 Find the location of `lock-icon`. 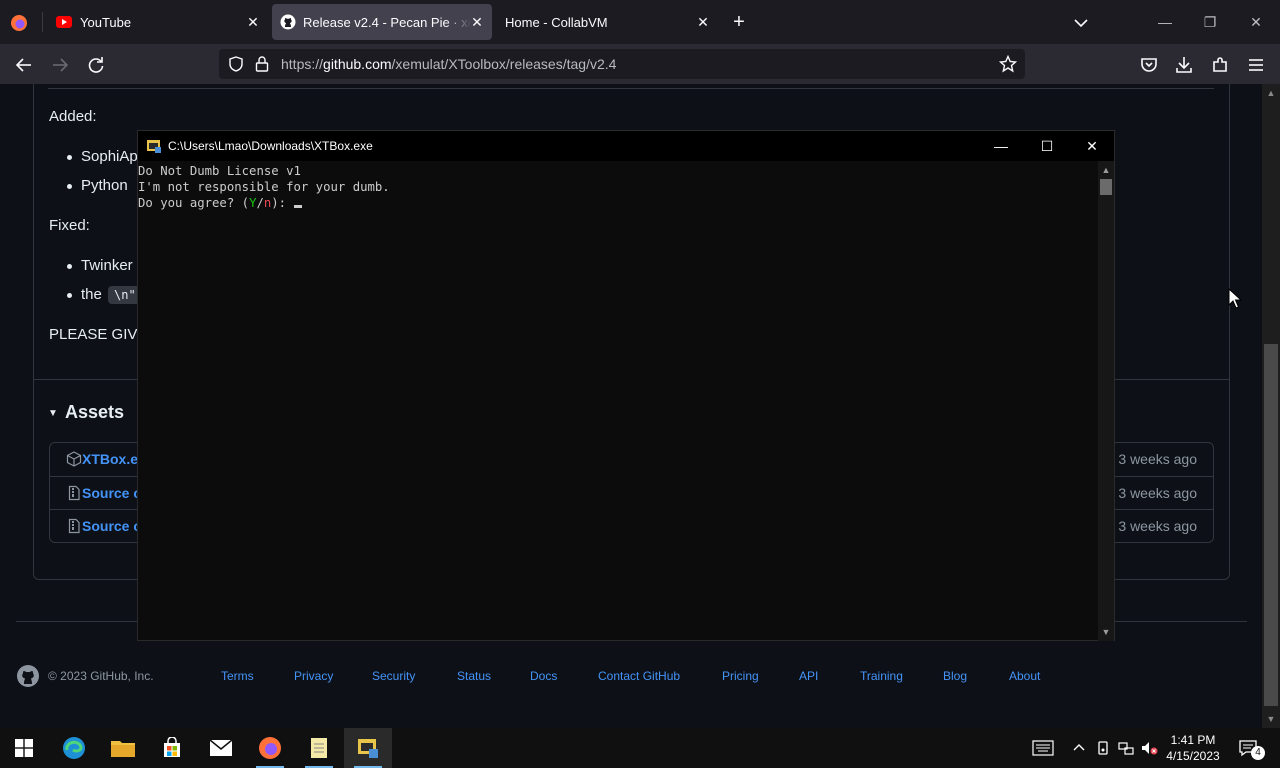

lock-icon is located at coordinates (262, 64).